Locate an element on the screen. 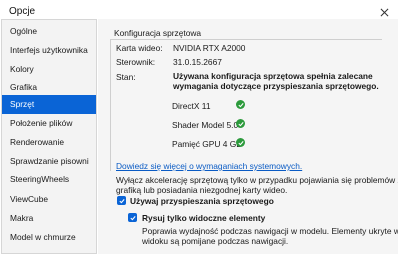  render-visible-label: Rysuj tylko widoczne elementy is located at coordinates (203, 218).